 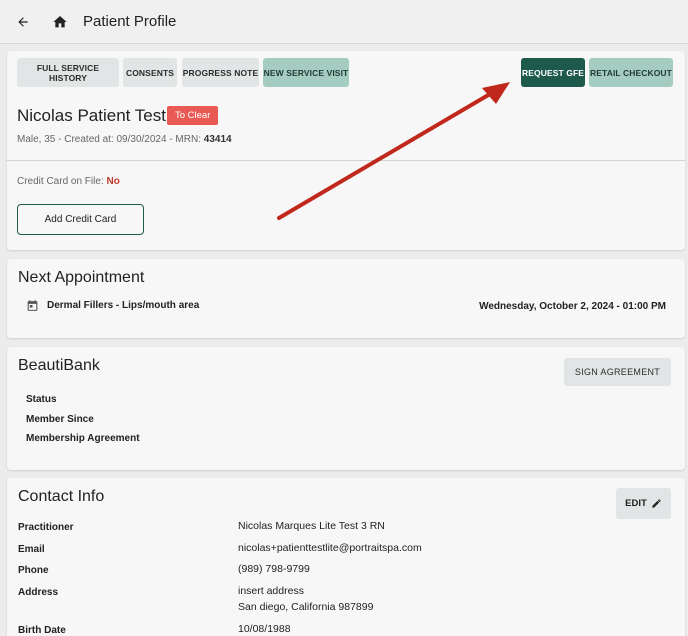 I want to click on address-line2: San diego, California 987899, so click(x=306, y=607).